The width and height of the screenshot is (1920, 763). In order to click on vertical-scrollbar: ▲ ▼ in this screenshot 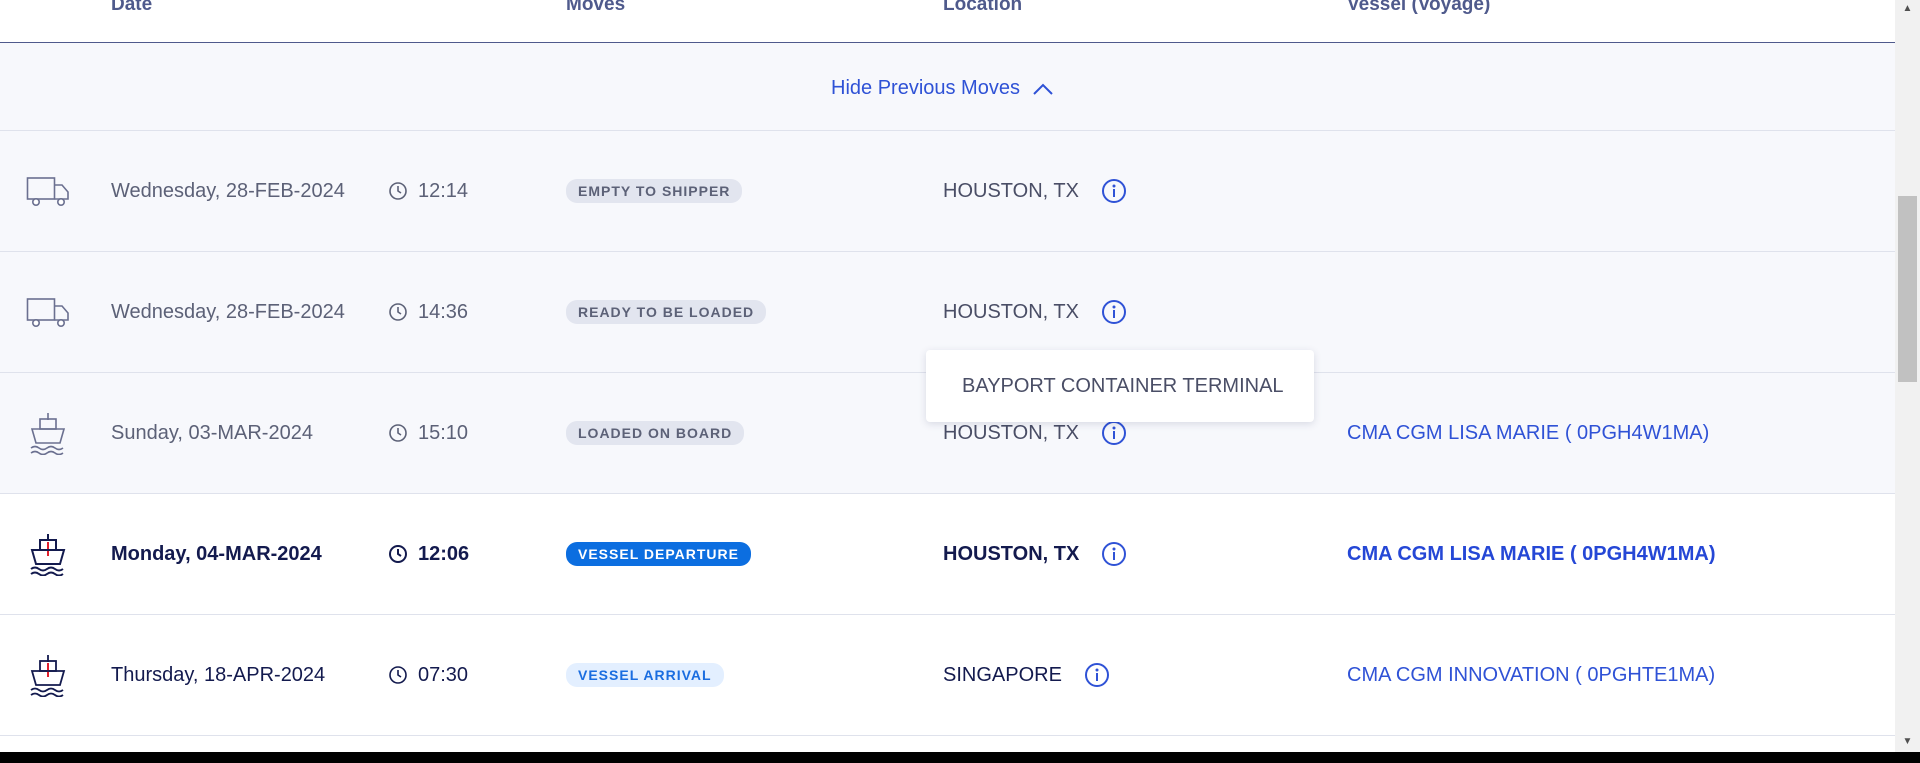, I will do `click(1907, 376)`.